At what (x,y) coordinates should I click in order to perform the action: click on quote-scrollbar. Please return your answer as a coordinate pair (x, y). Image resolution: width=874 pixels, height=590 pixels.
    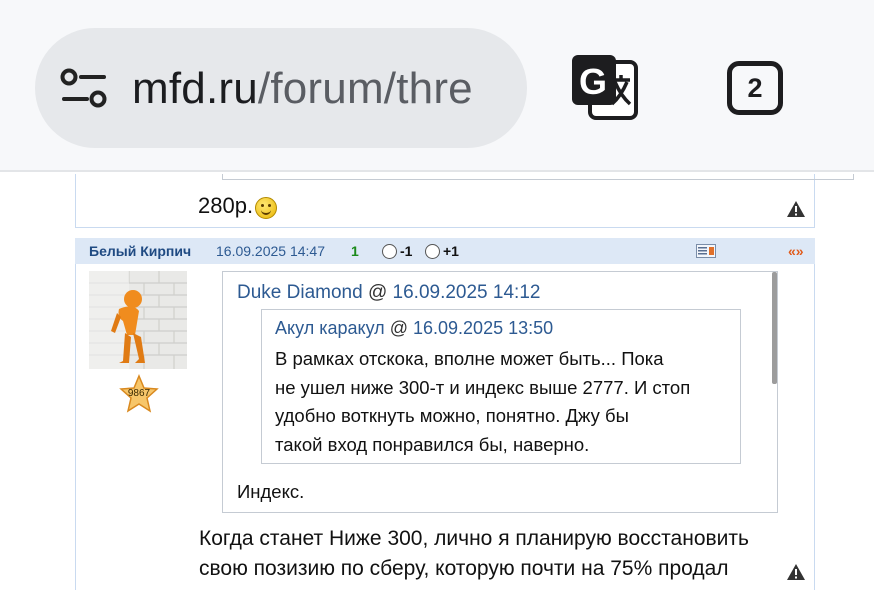
    Looking at the image, I should click on (774, 328).